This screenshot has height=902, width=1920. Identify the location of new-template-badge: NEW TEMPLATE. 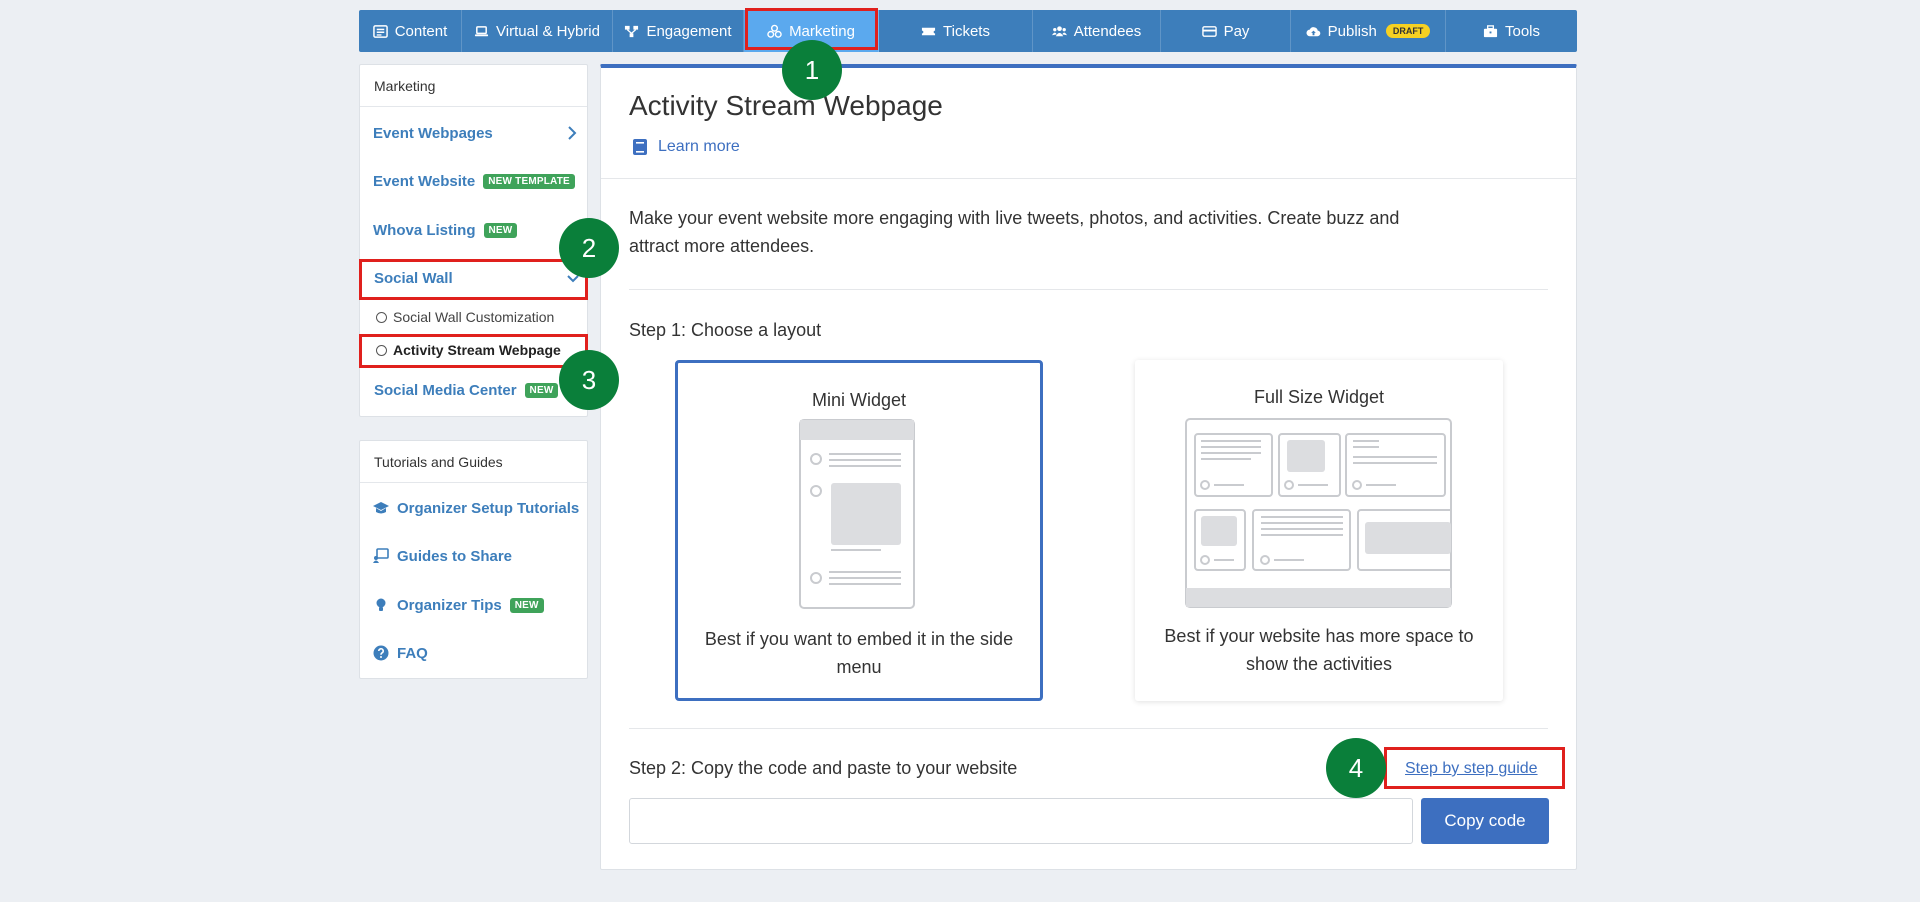
(529, 181).